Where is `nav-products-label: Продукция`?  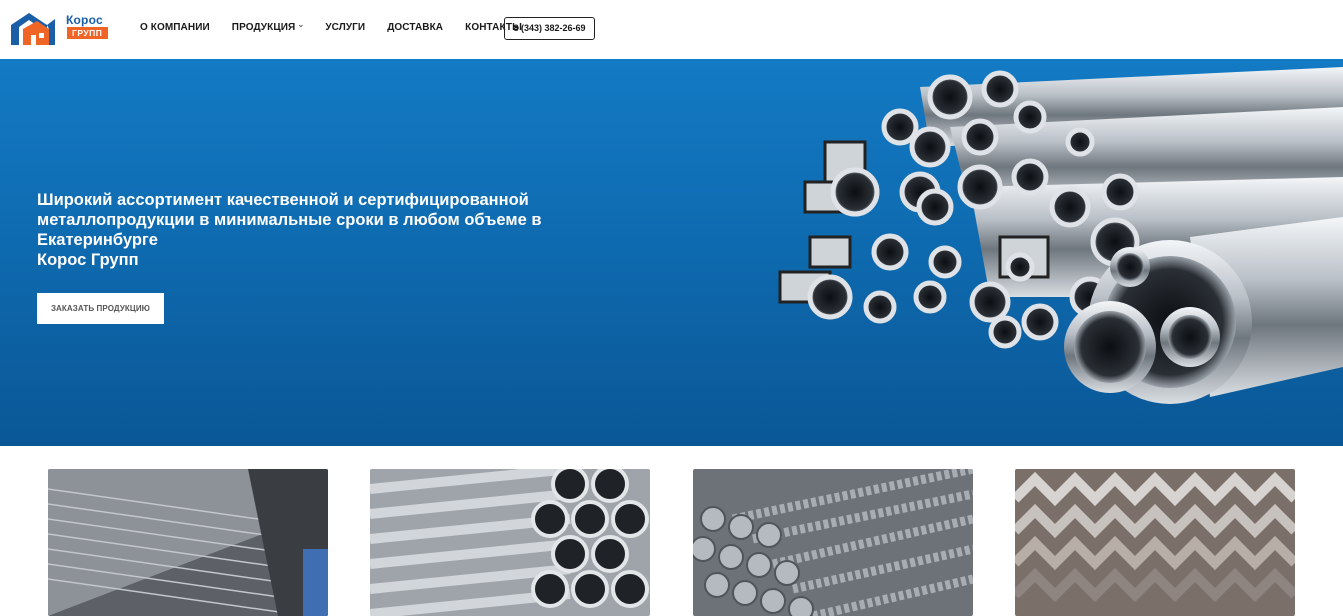 nav-products-label: Продукция is located at coordinates (263, 27).